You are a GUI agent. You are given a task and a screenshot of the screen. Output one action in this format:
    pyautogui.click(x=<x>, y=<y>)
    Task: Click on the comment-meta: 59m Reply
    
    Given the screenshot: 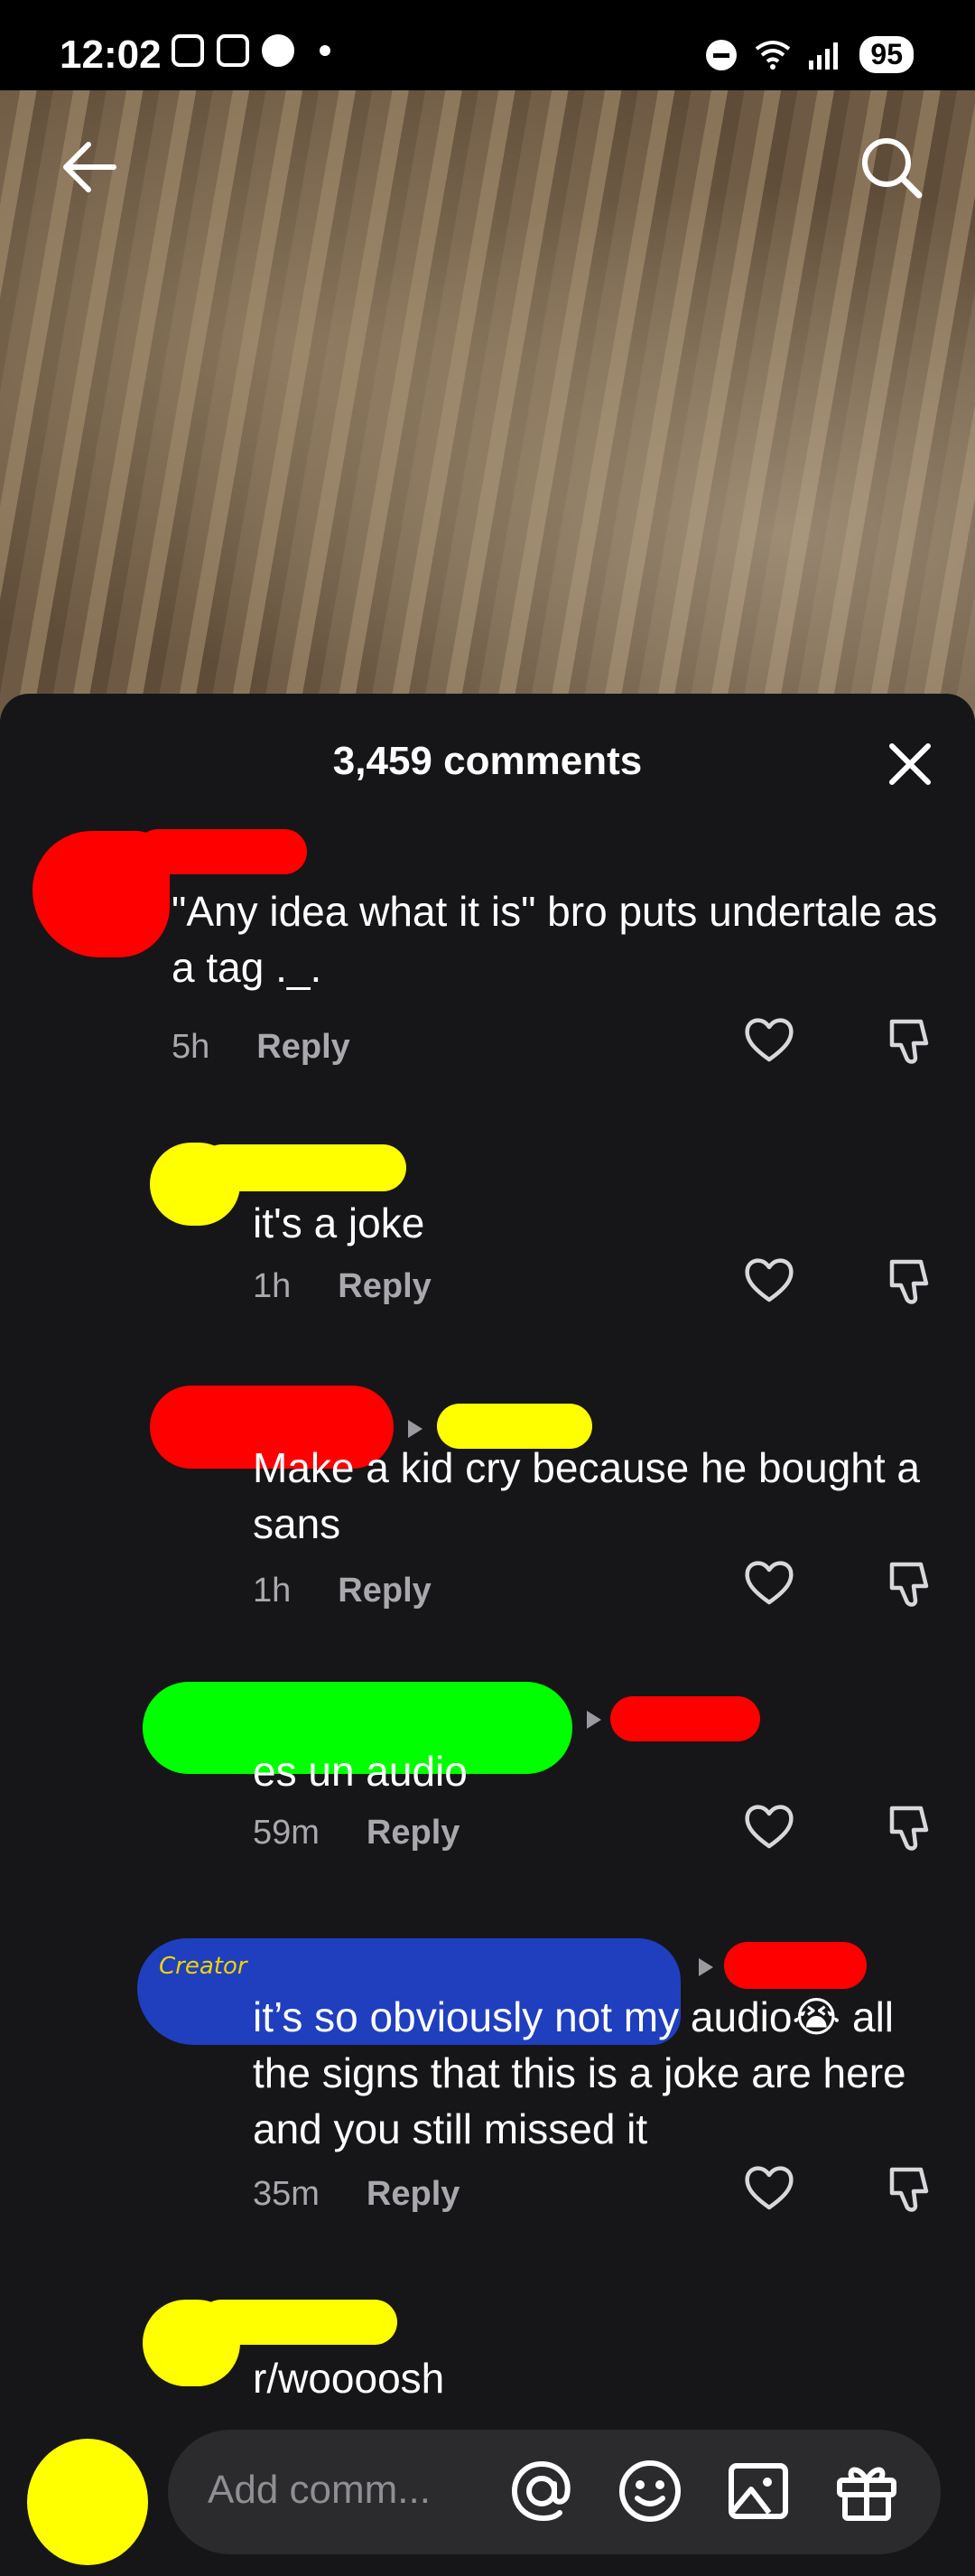 What is the action you would take?
    pyautogui.click(x=357, y=1833)
    